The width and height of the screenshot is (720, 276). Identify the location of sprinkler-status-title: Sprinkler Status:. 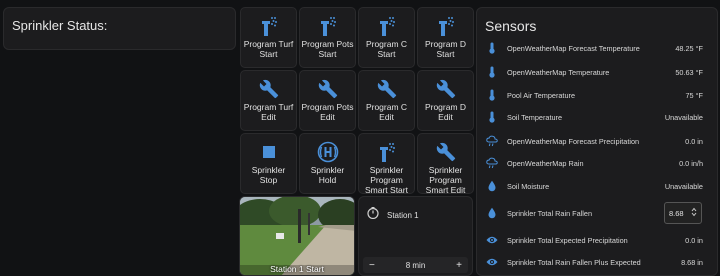
(60, 25).